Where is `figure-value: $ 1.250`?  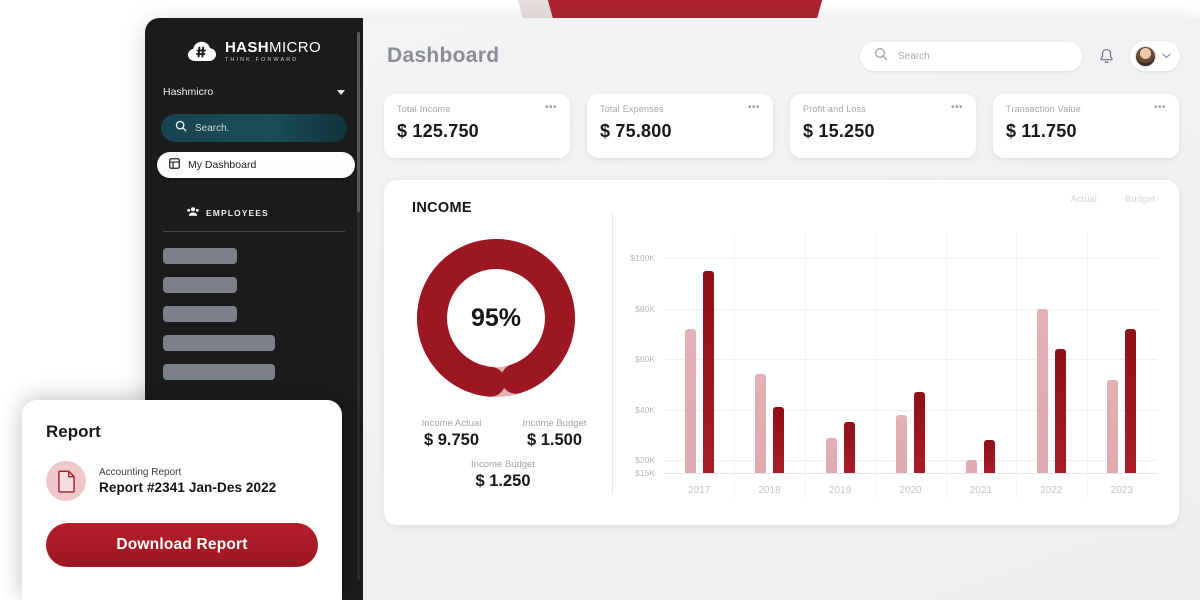
figure-value: $ 1.250 is located at coordinates (503, 481).